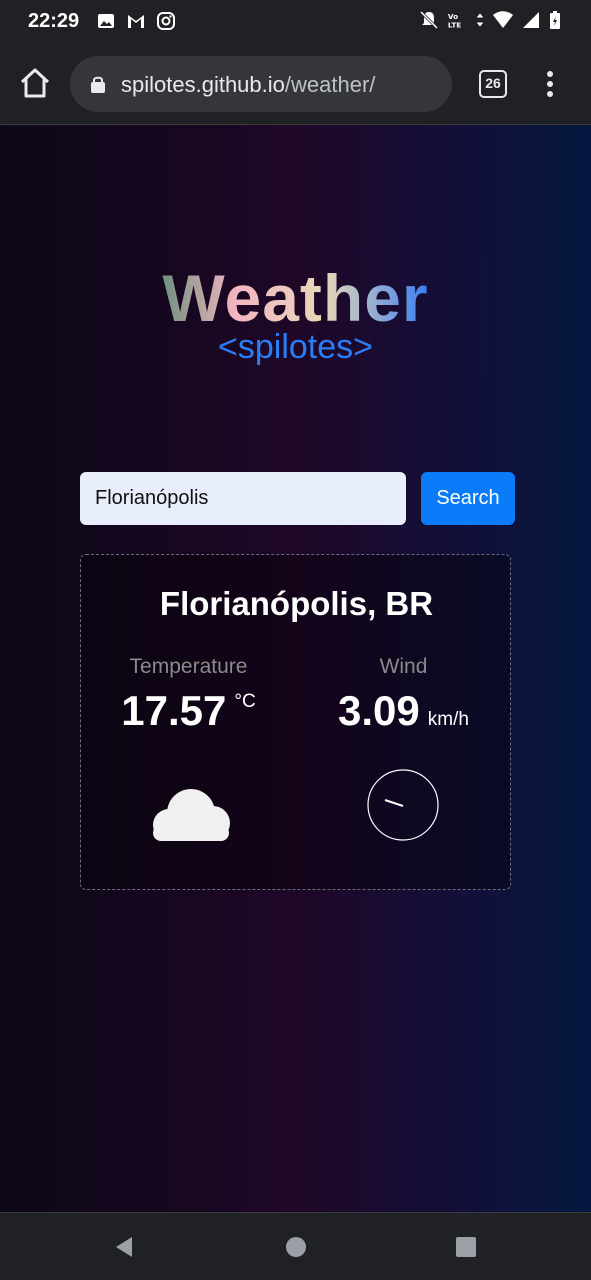 This screenshot has width=591, height=1280. I want to click on volte-icon: VoLTE, so click(454, 20).